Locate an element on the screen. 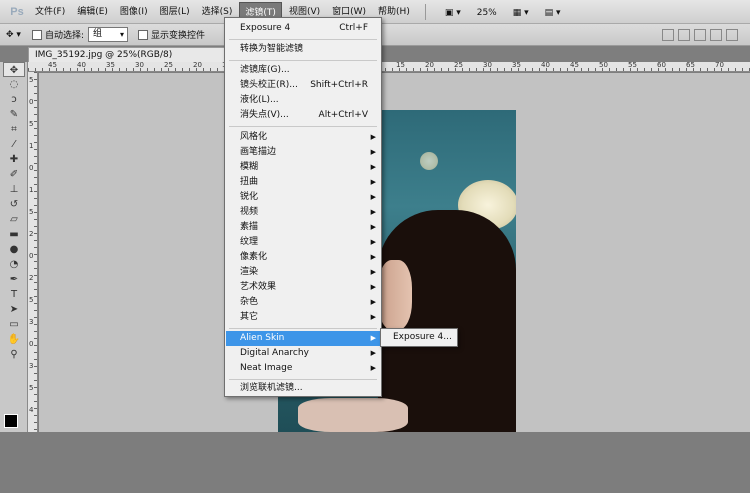 The image size is (750, 493). gradient-tool-icon: ▬ is located at coordinates (14, 234).